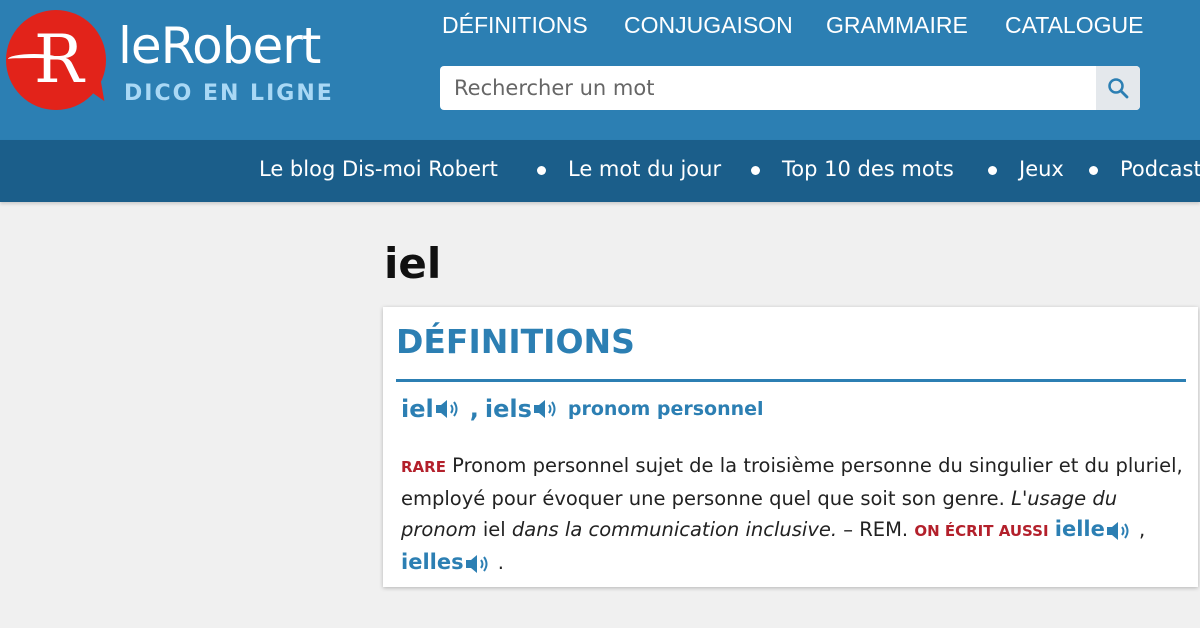  Describe the element at coordinates (59, 59) in the screenshot. I see `logo-letter: R` at that location.